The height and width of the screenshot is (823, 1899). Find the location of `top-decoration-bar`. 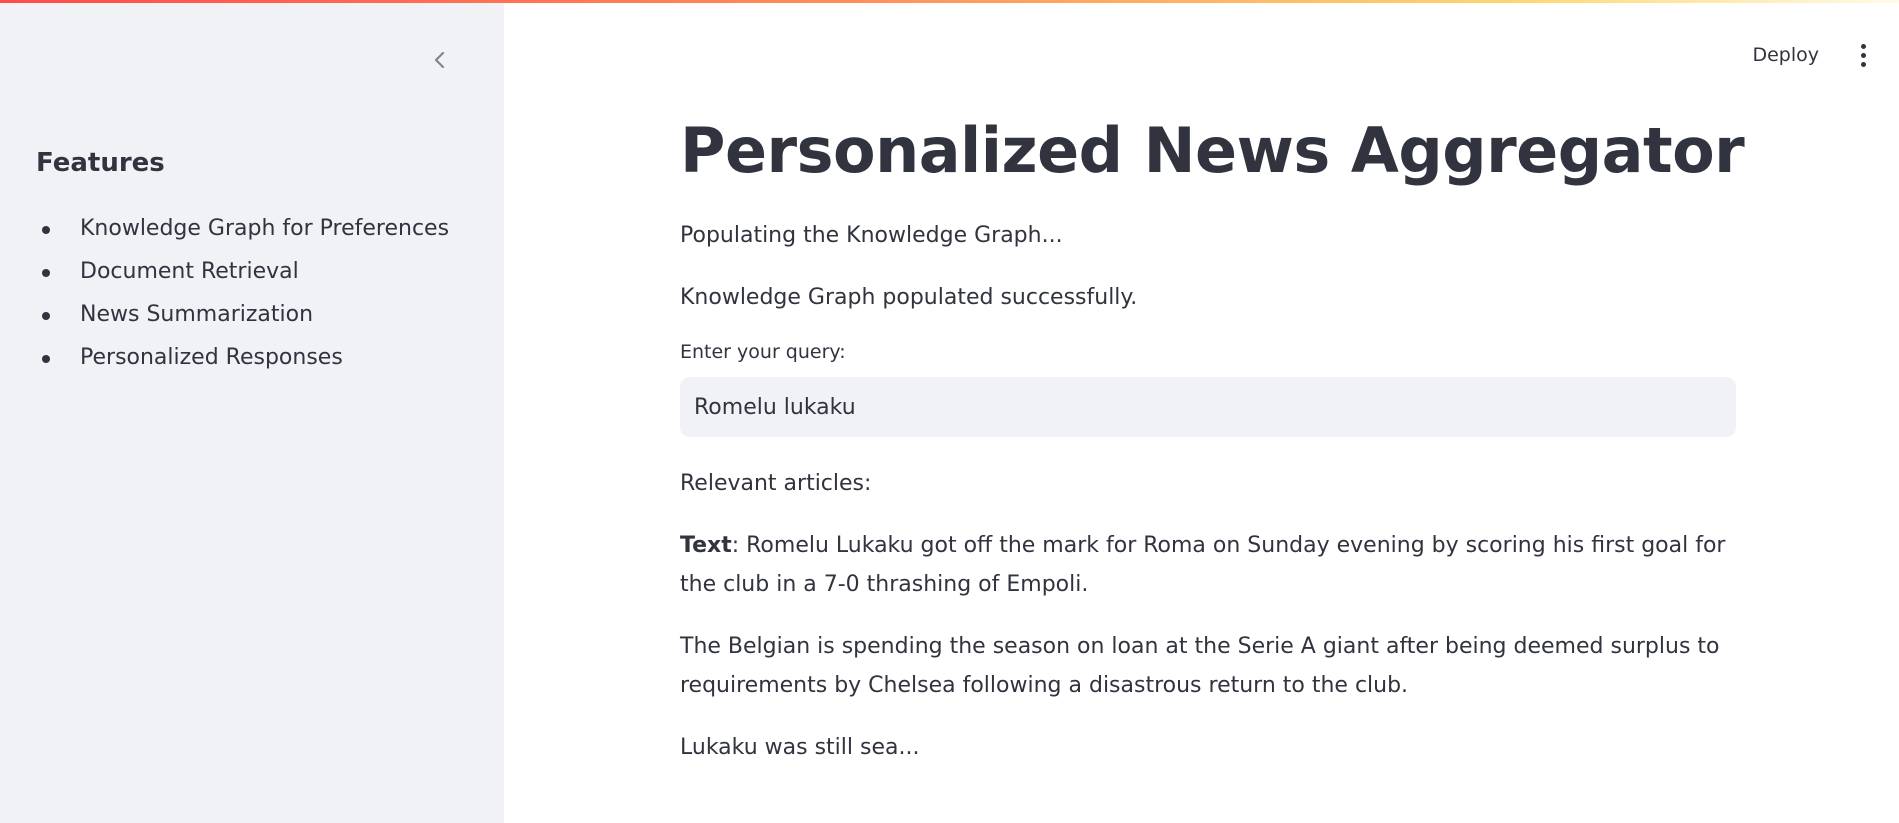

top-decoration-bar is located at coordinates (949, 1).